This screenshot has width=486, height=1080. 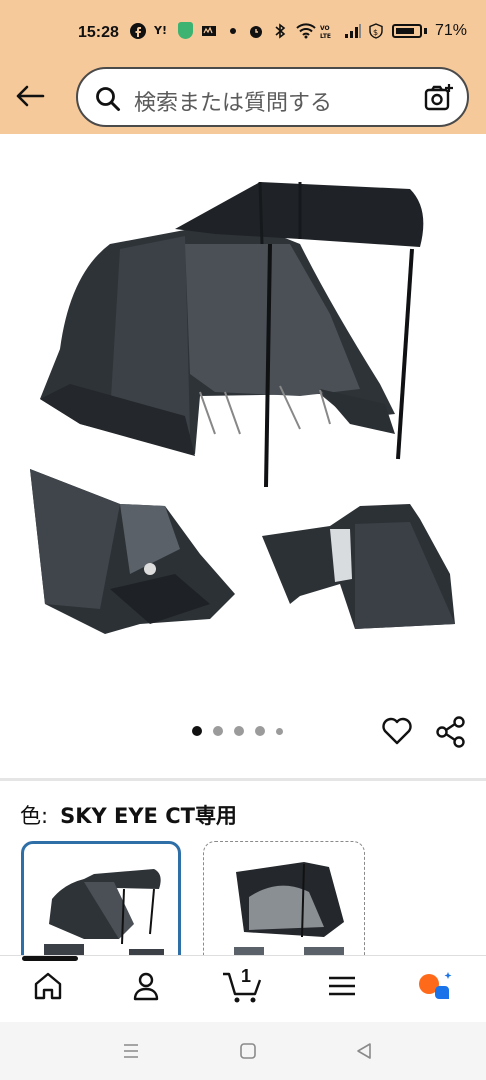 What do you see at coordinates (138, 30) in the screenshot?
I see `facebook-icon` at bounding box center [138, 30].